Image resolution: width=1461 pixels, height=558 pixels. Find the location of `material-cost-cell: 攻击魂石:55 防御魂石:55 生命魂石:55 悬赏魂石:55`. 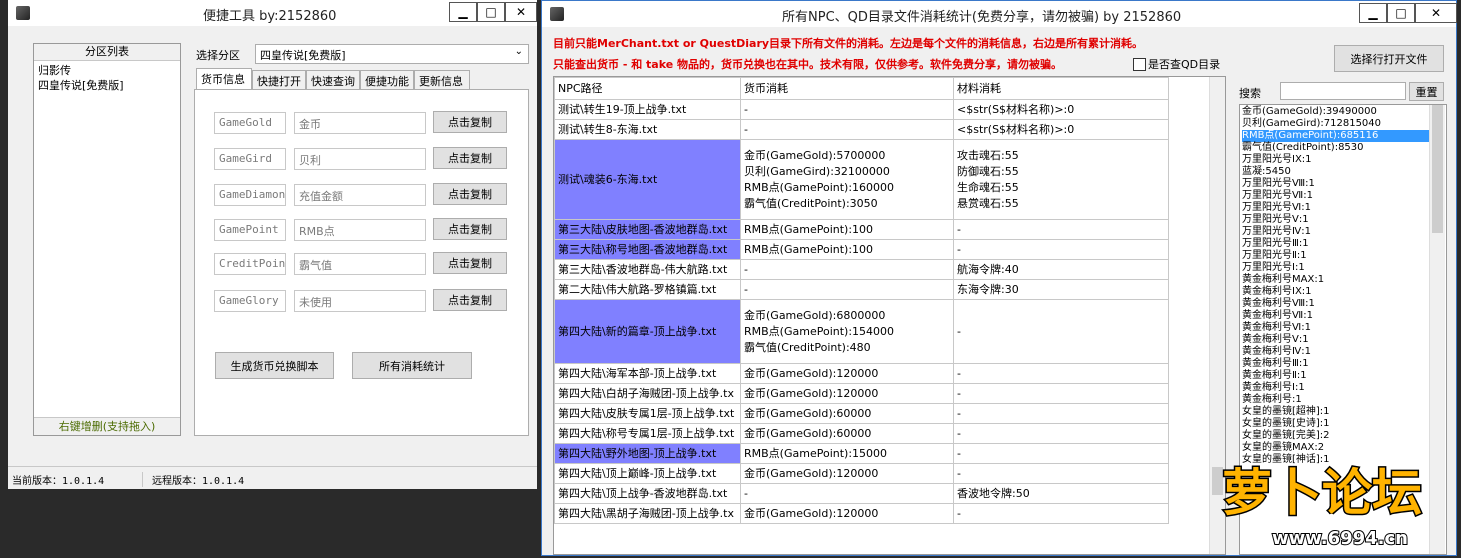

material-cost-cell: 攻击魂石:55 防御魂石:55 生命魂石:55 悬赏魂石:55 is located at coordinates (1061, 179).